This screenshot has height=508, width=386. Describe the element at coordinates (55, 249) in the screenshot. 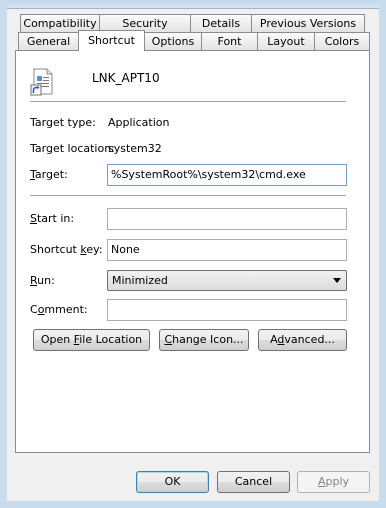

I see `shortcut-key-label-pre: Shortcut` at that location.